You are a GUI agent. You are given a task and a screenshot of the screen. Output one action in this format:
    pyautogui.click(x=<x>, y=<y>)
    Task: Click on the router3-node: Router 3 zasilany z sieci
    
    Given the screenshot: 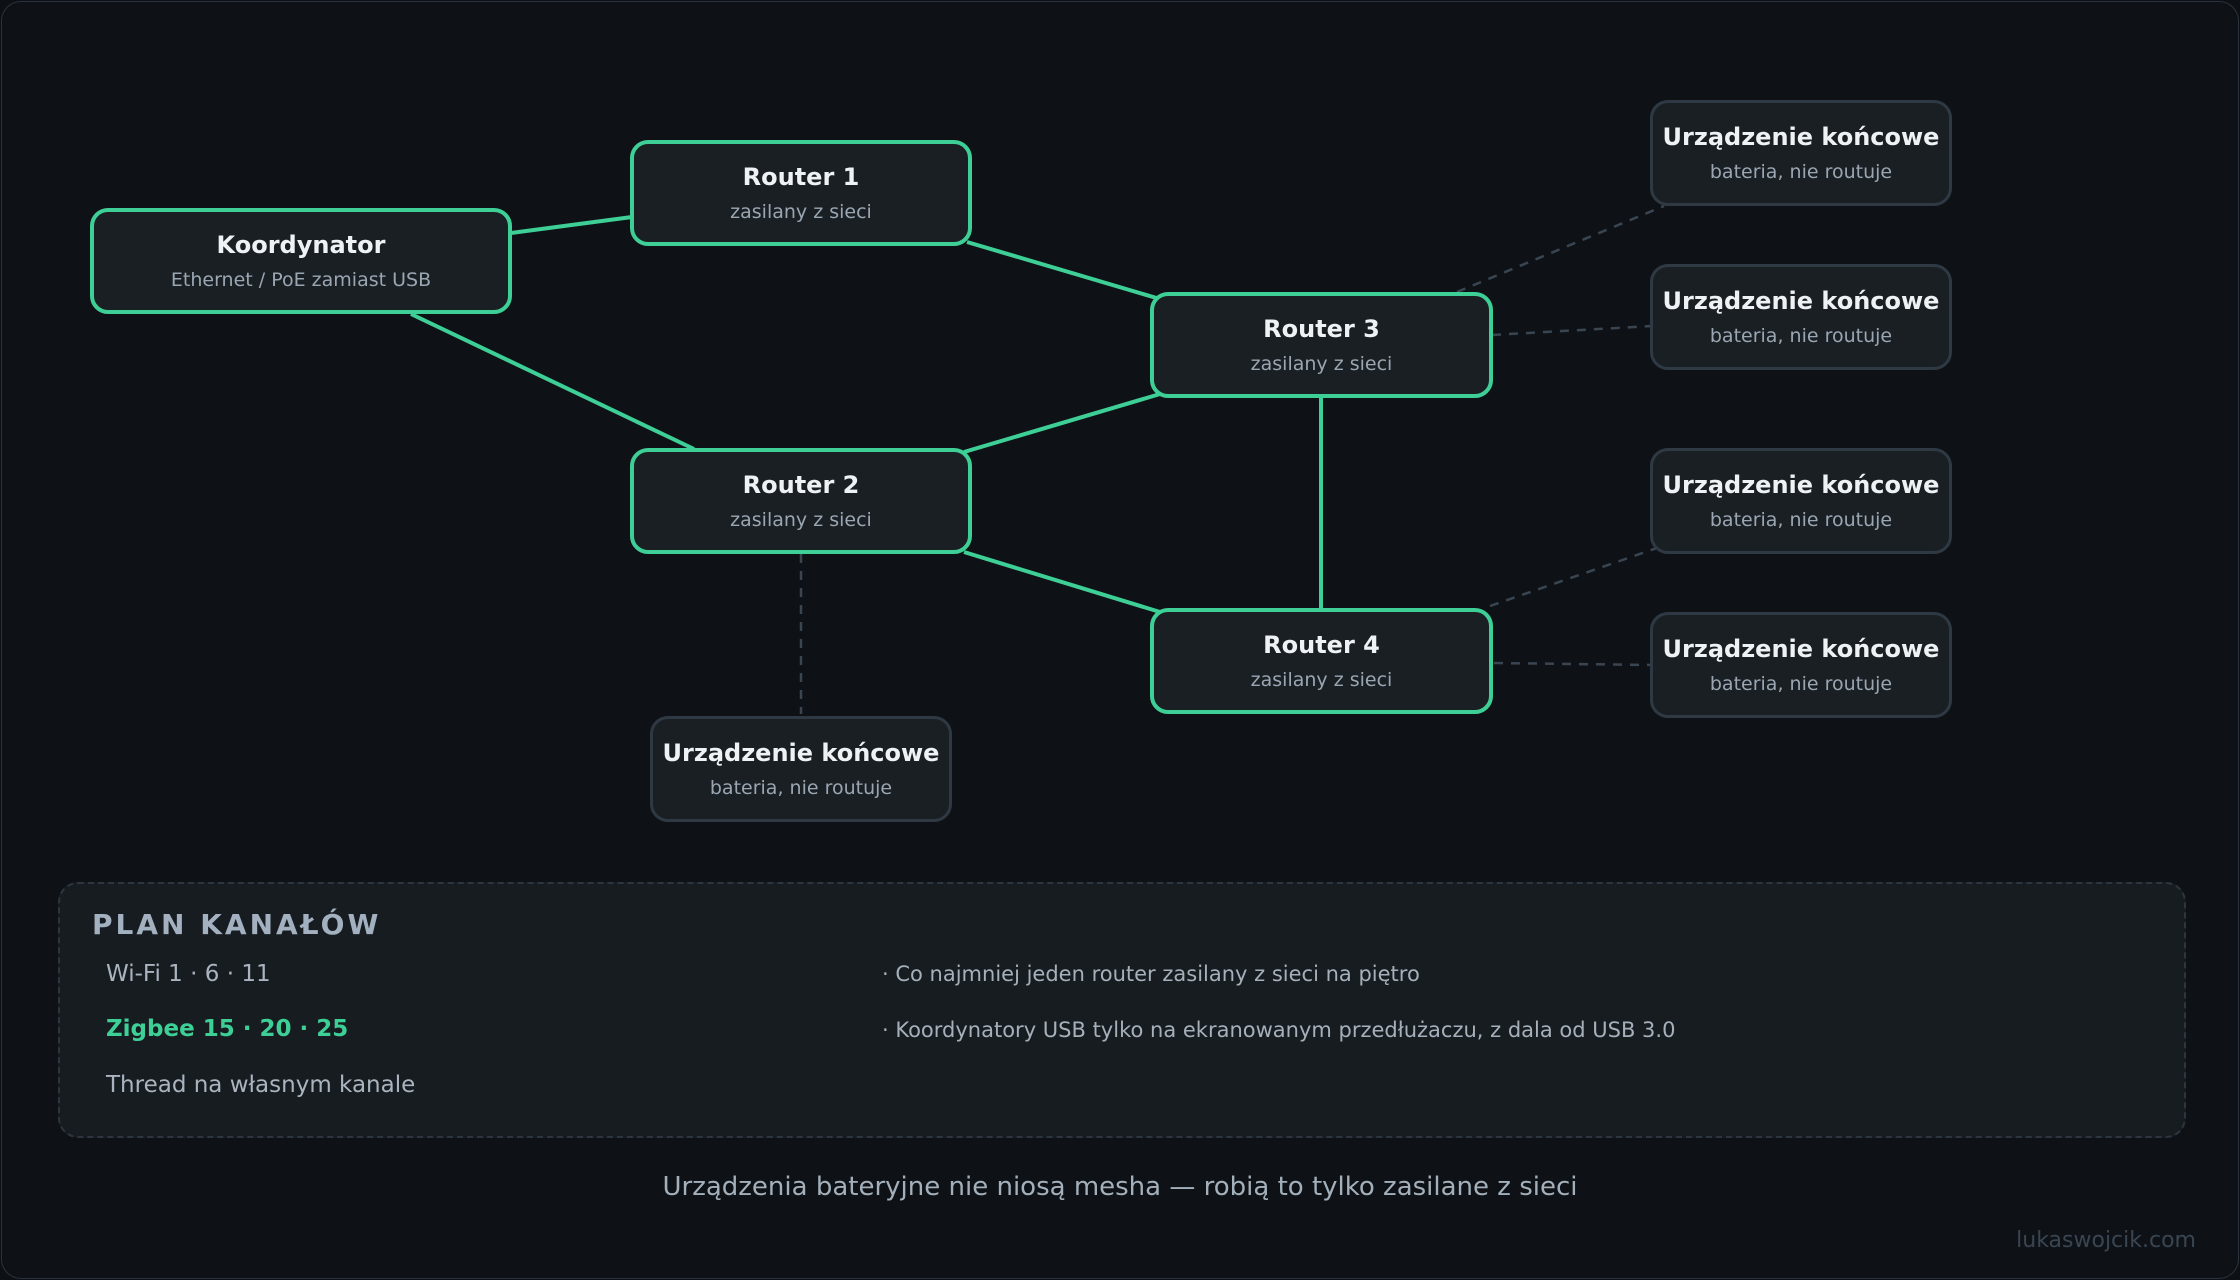 What is the action you would take?
    pyautogui.click(x=1321, y=345)
    